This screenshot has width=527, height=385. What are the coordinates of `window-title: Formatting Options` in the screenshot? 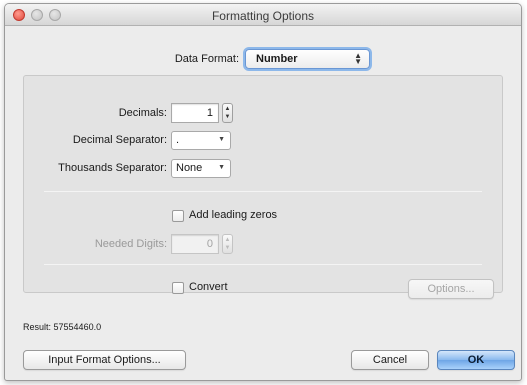 It's located at (263, 16).